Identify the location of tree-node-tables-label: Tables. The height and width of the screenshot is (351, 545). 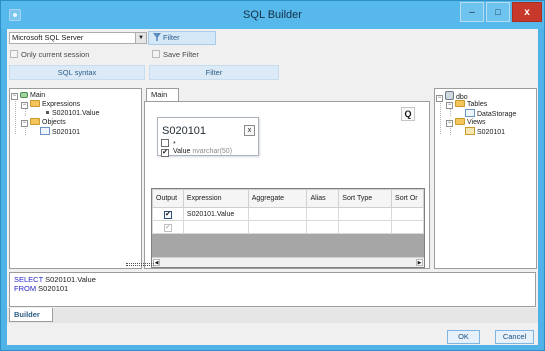
(477, 104).